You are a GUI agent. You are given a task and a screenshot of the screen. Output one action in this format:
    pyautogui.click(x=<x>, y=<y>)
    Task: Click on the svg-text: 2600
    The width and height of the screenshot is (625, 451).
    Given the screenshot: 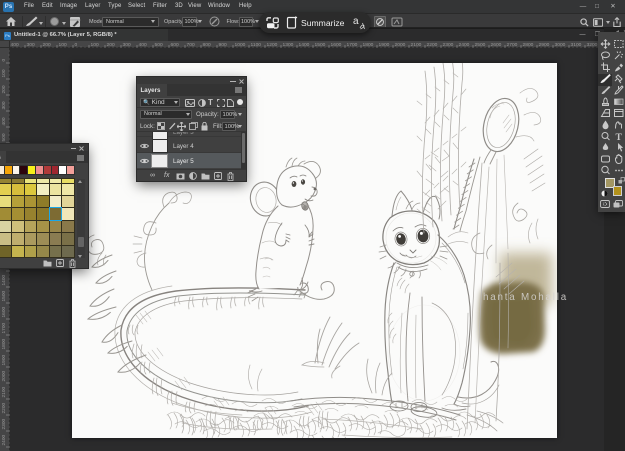 What is the action you would take?
    pyautogui.click(x=496, y=45)
    